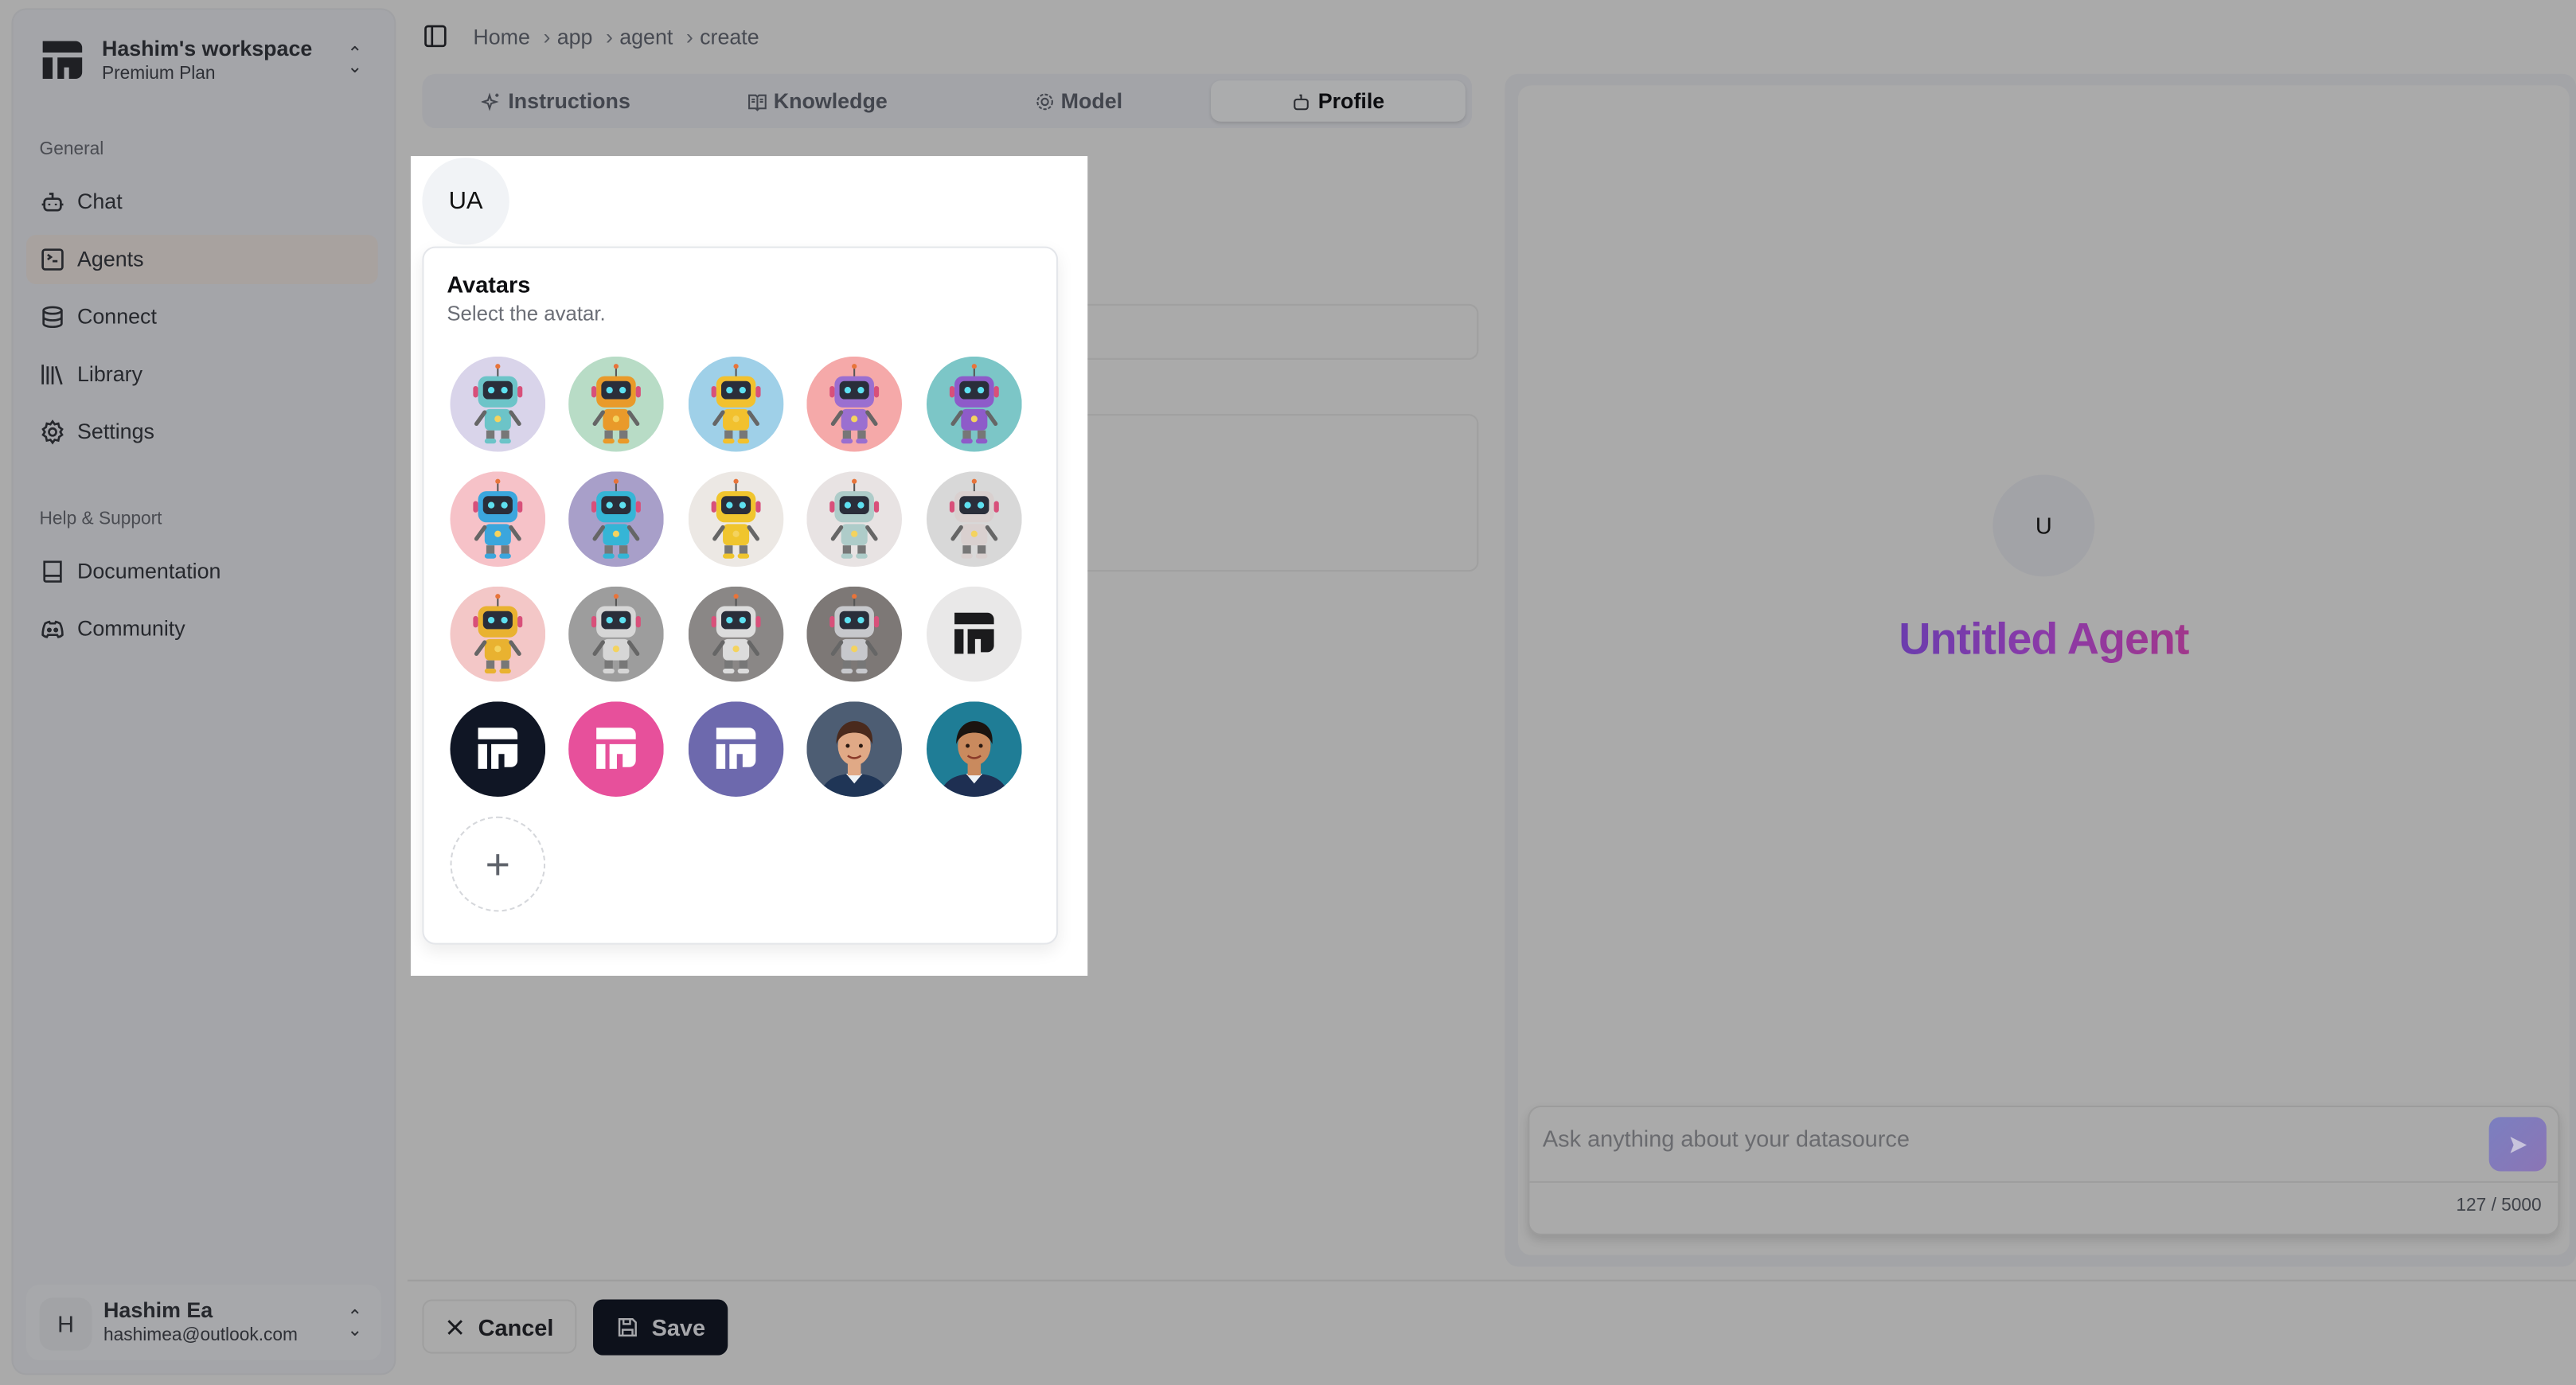 The width and height of the screenshot is (2576, 1385). Describe the element at coordinates (757, 102) in the screenshot. I see `book-open-icon` at that location.